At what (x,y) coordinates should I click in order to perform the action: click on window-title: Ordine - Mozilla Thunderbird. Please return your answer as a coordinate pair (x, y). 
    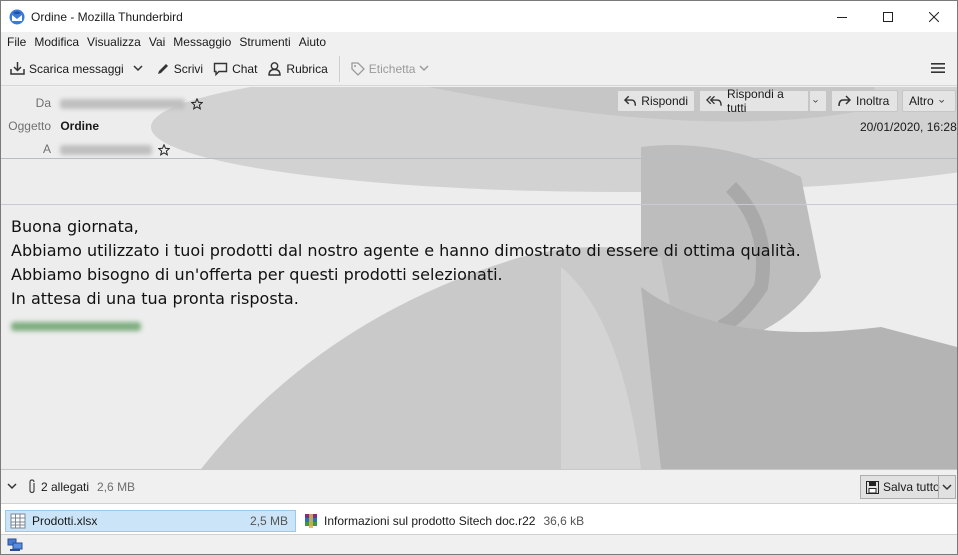
    Looking at the image, I should click on (107, 16).